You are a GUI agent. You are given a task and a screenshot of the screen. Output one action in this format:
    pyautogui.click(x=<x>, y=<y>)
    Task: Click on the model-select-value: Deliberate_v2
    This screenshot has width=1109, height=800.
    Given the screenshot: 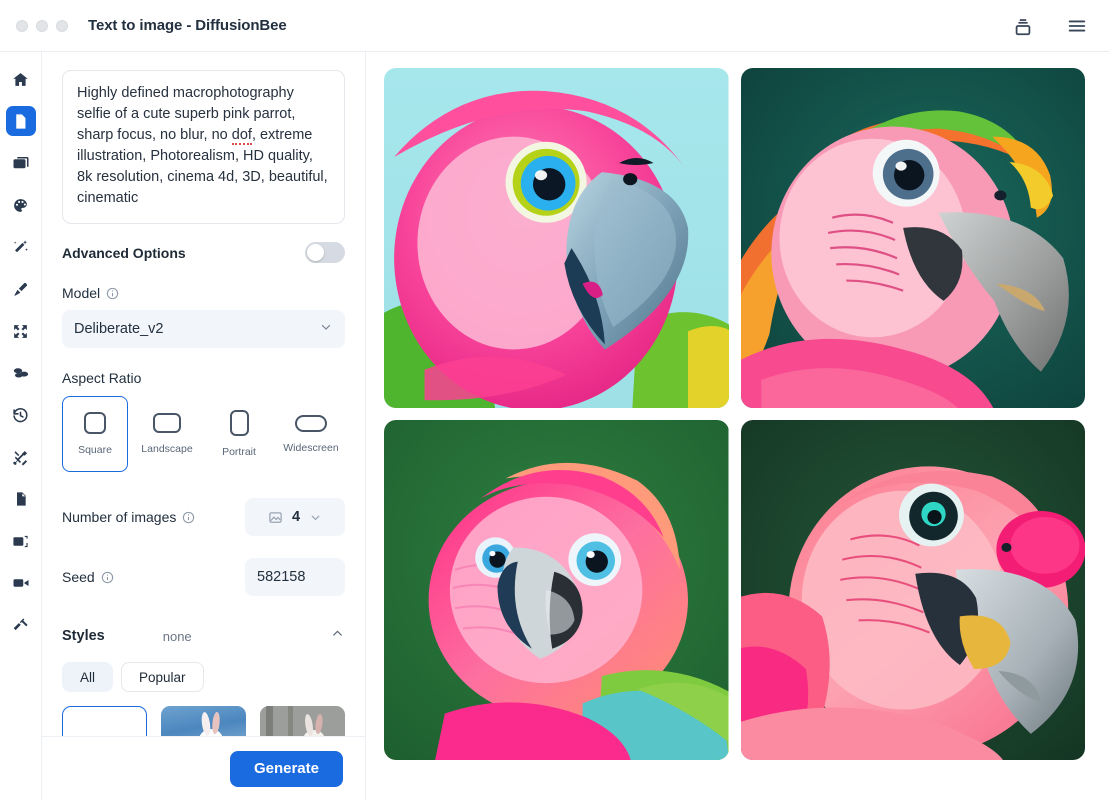 What is the action you would take?
    pyautogui.click(x=119, y=329)
    